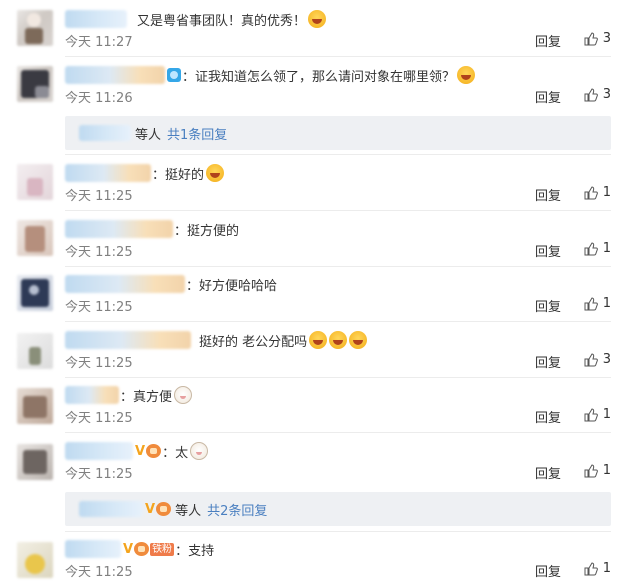  I want to click on timestamp: 今天 11:27, so click(99, 42).